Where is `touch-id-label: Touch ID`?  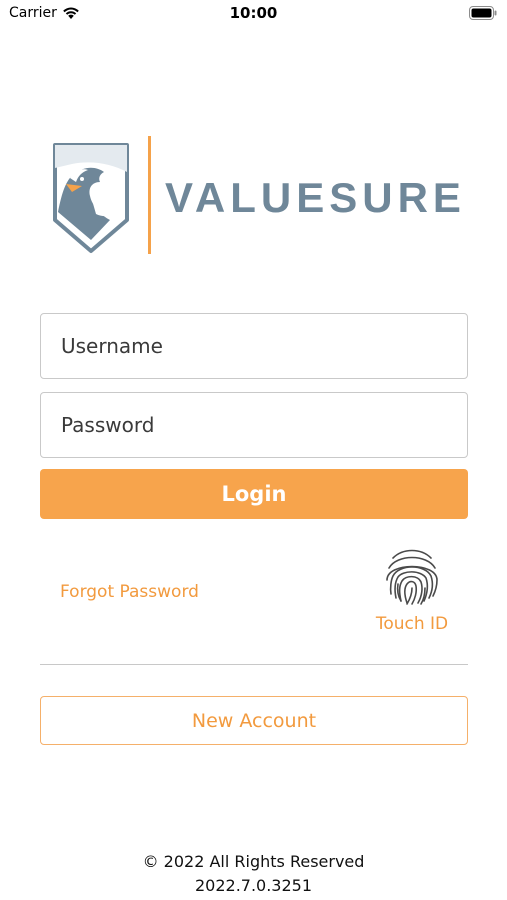 touch-id-label: Touch ID is located at coordinates (412, 624).